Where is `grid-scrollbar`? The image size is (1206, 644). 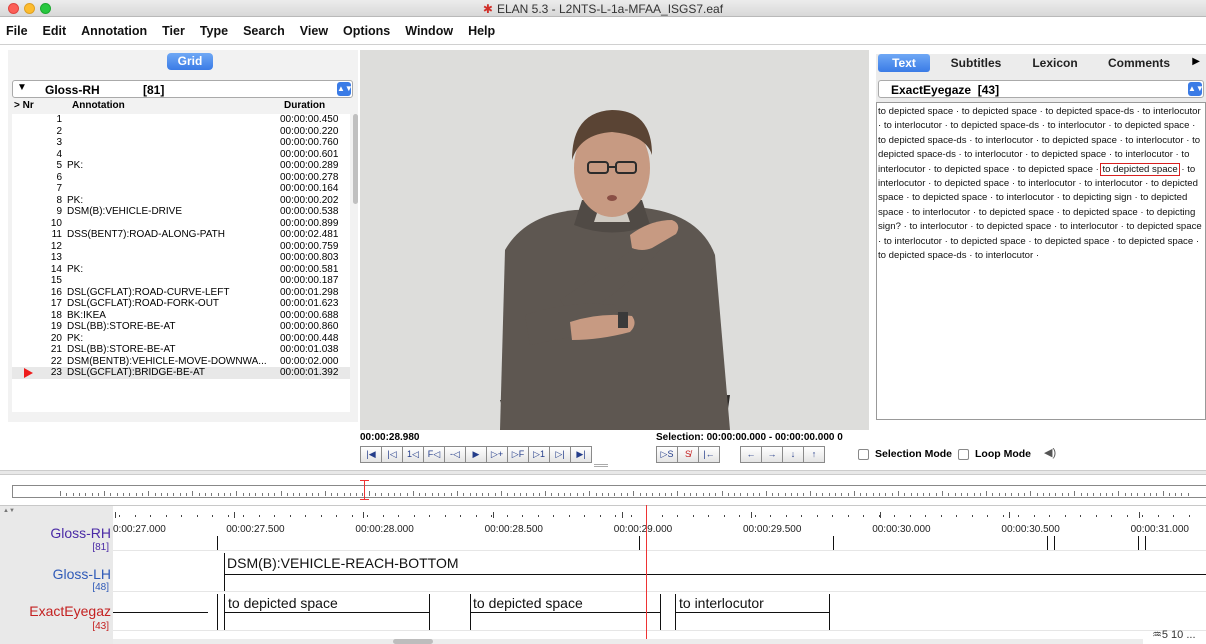
grid-scrollbar is located at coordinates (355, 159).